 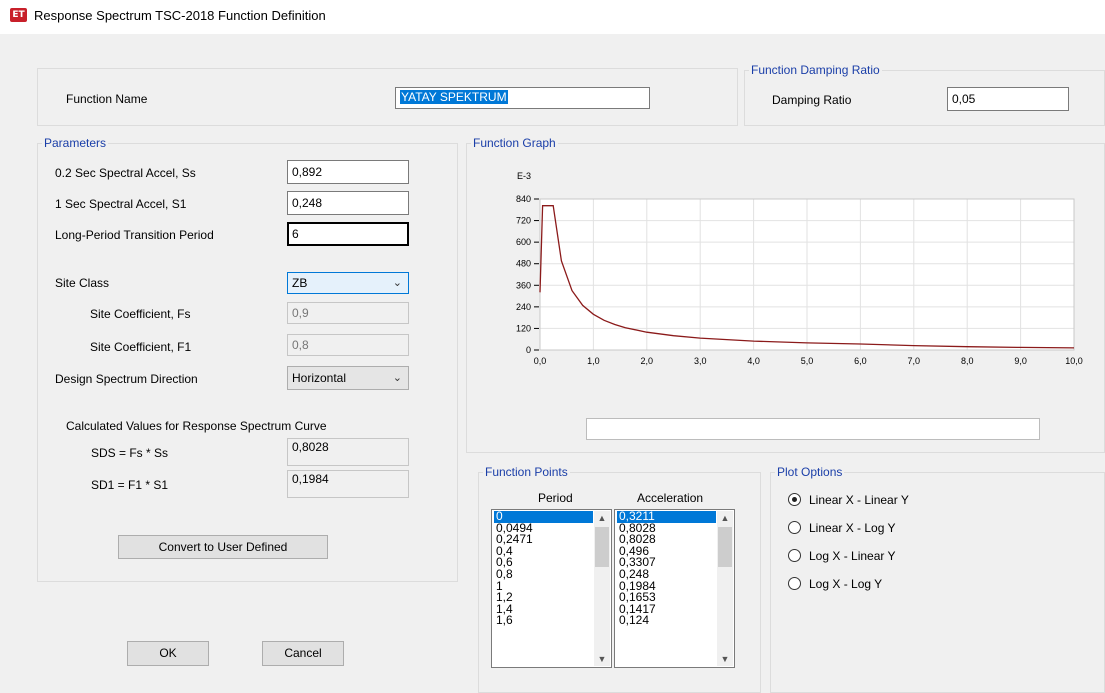 I want to click on f1-field: 0,8, so click(x=348, y=345).